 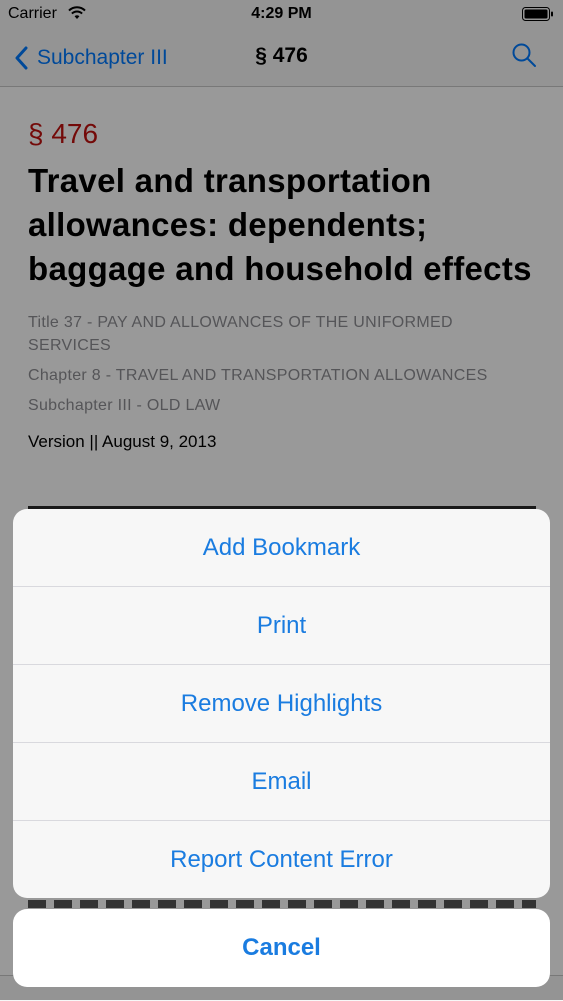 I want to click on add-bookmark-button: Add Bookmark, so click(x=281, y=548).